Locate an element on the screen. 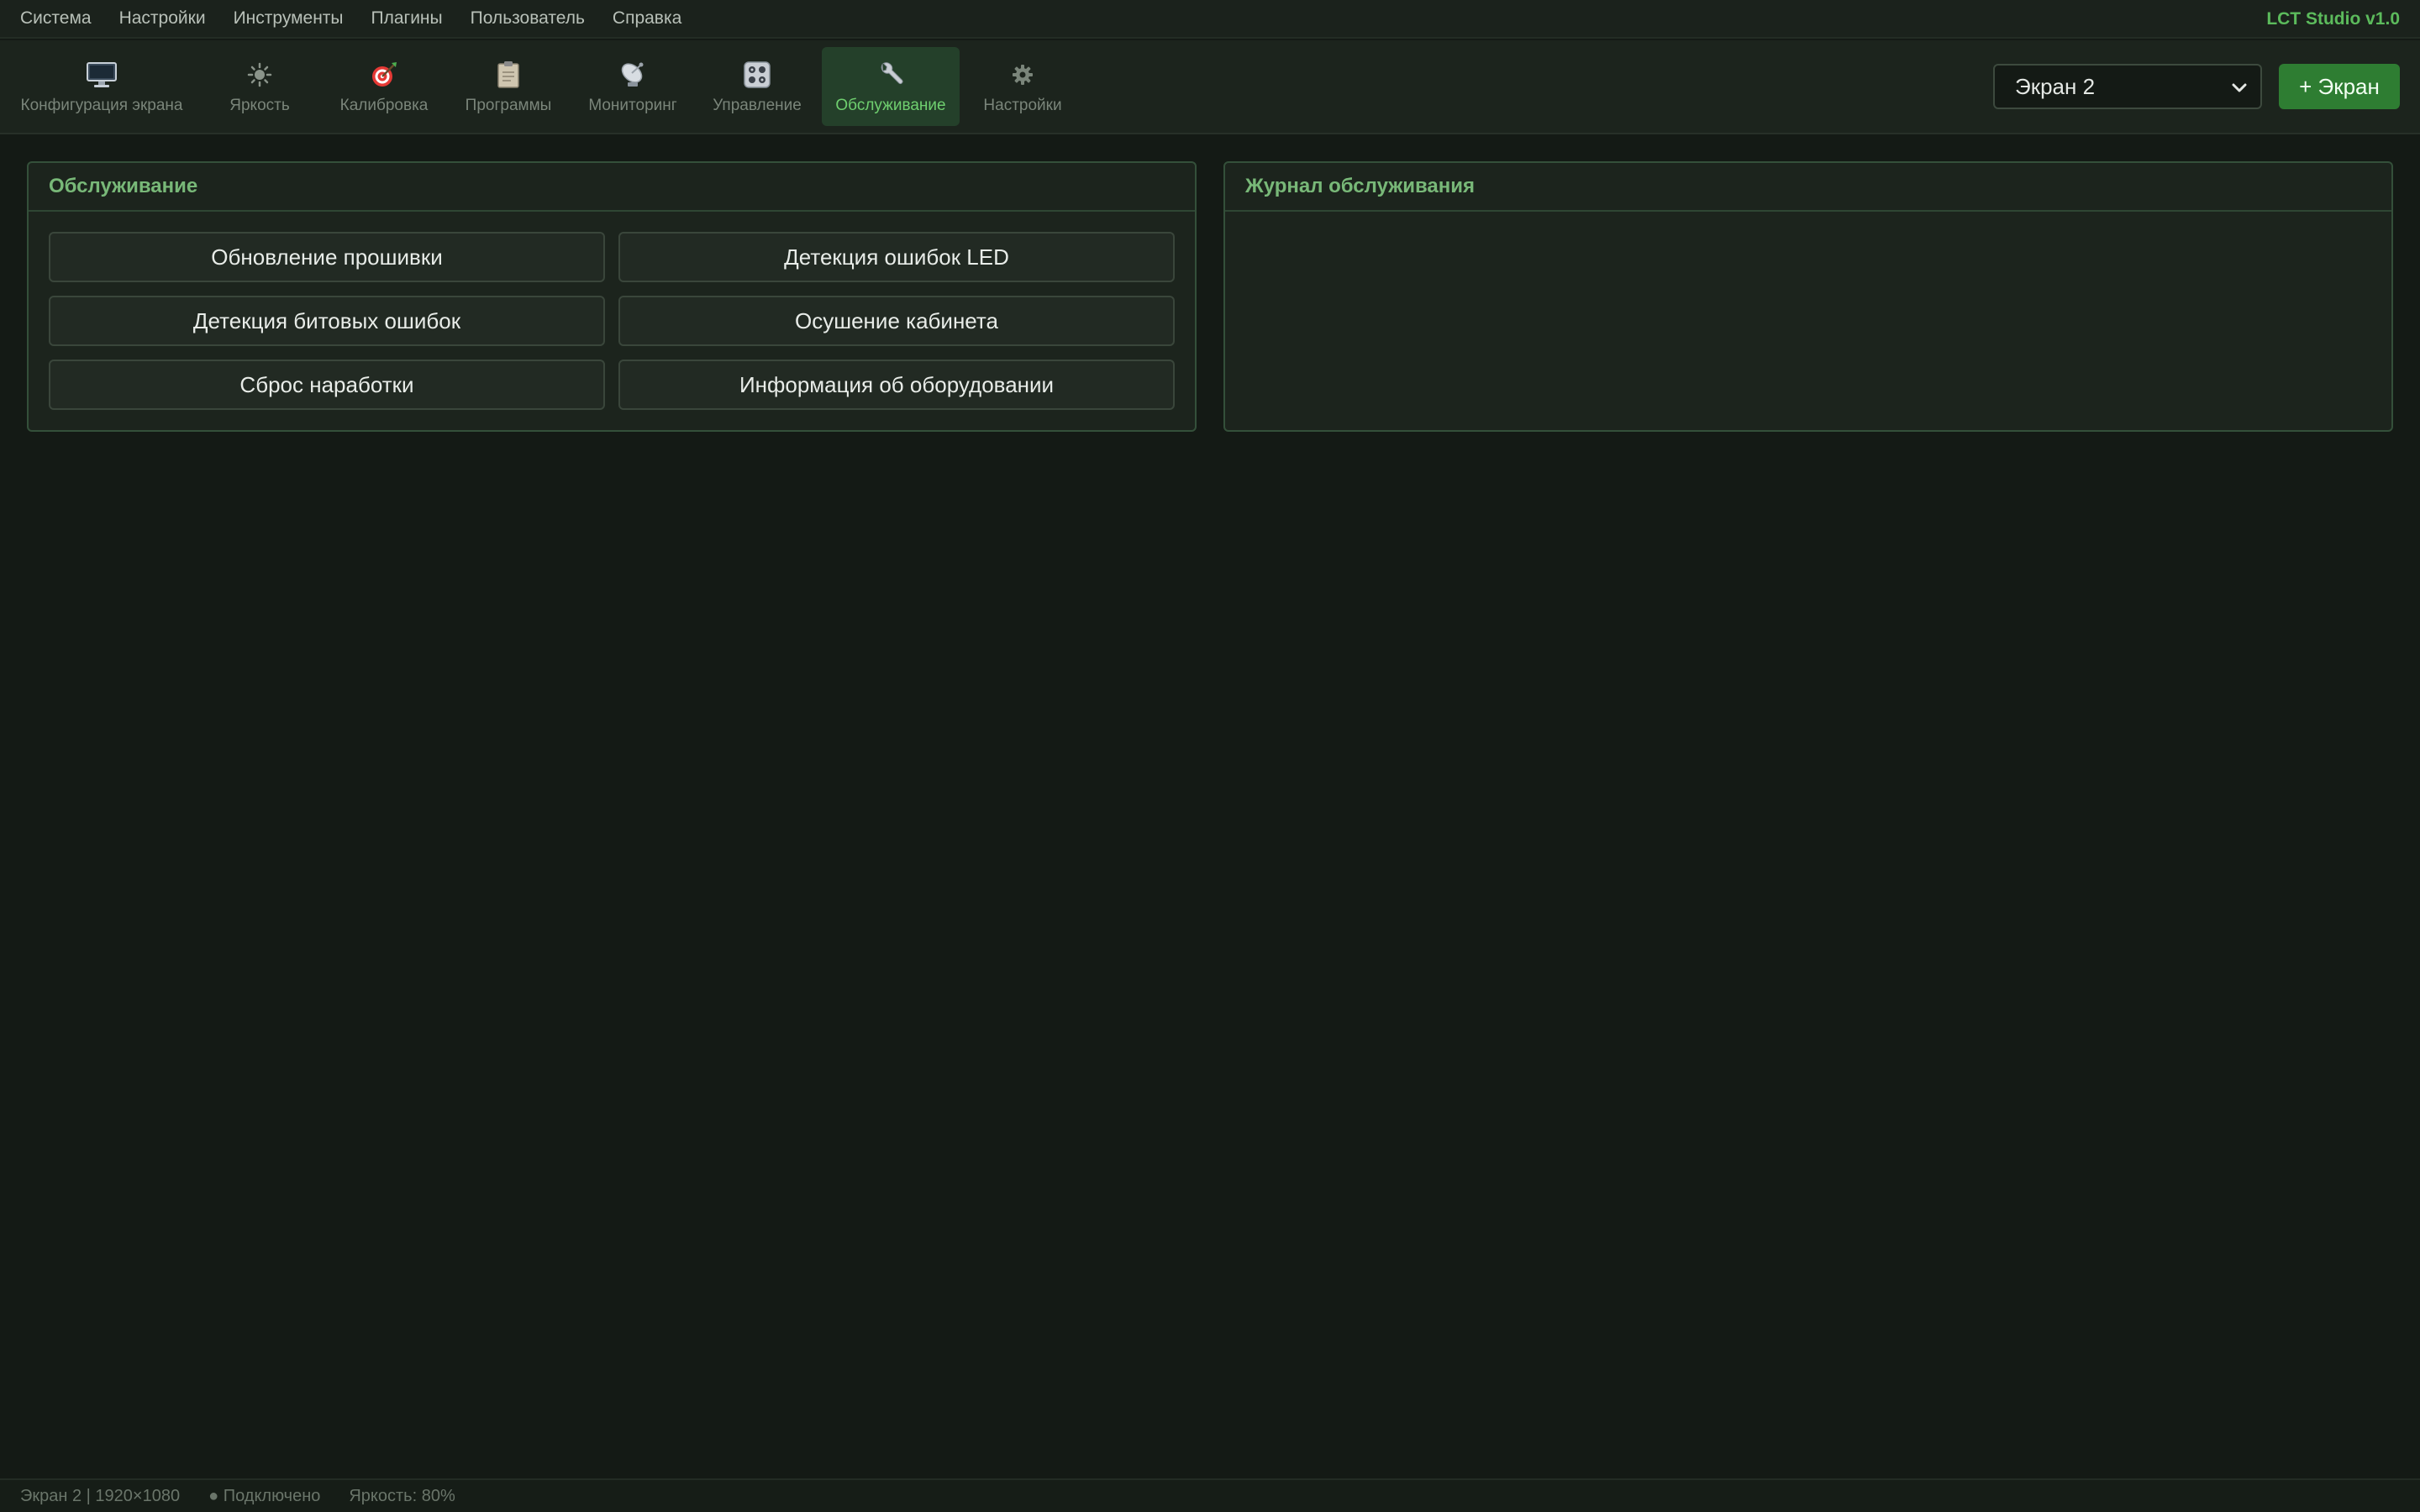 The height and width of the screenshot is (1512, 2420). tool-screen-config: Конфигурация экрана is located at coordinates (101, 86).